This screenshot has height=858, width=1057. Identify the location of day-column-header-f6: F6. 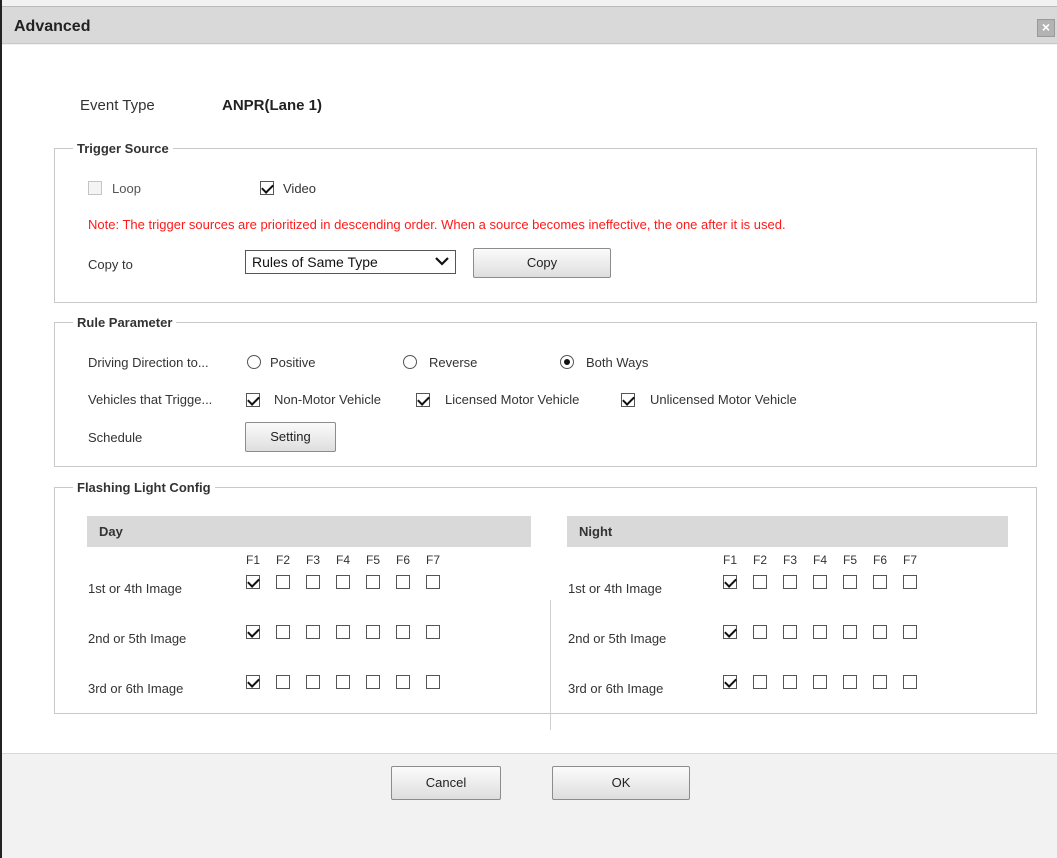
(402, 560).